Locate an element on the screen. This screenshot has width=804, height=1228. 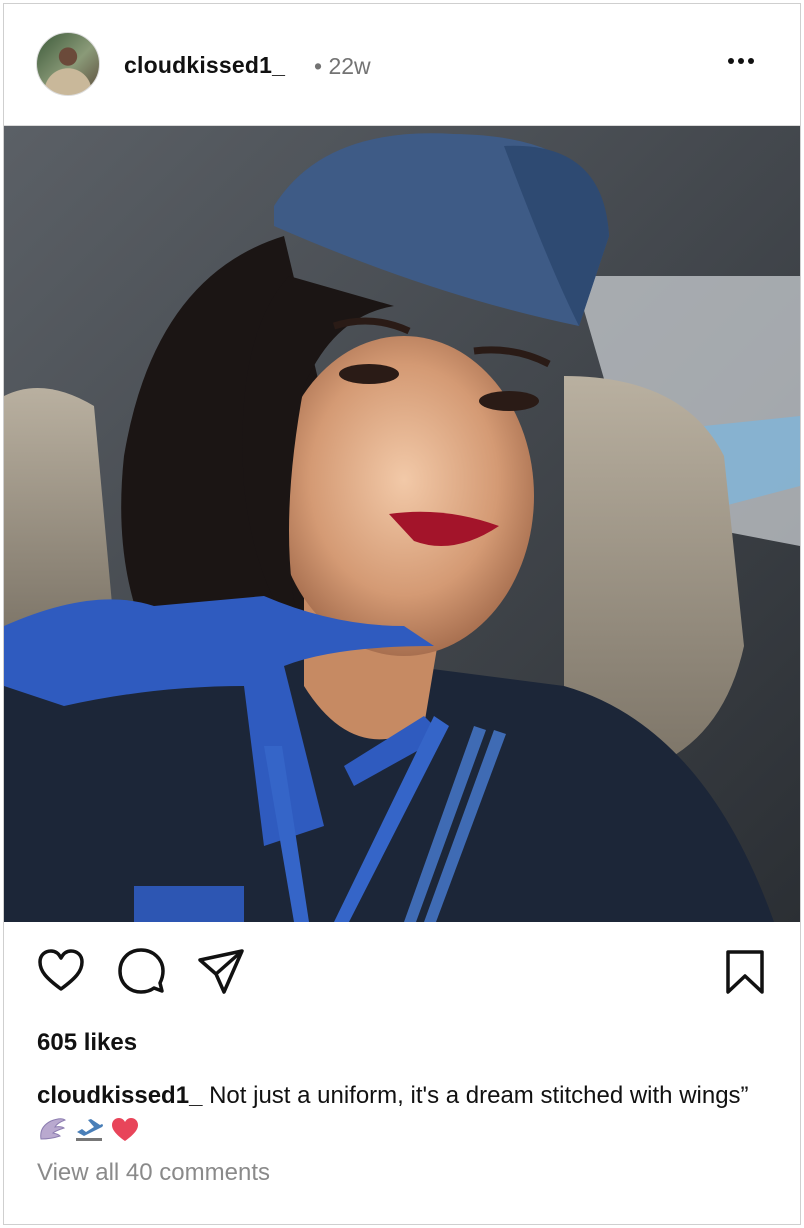
post-username: cloudkissed1_ is located at coordinates (204, 65).